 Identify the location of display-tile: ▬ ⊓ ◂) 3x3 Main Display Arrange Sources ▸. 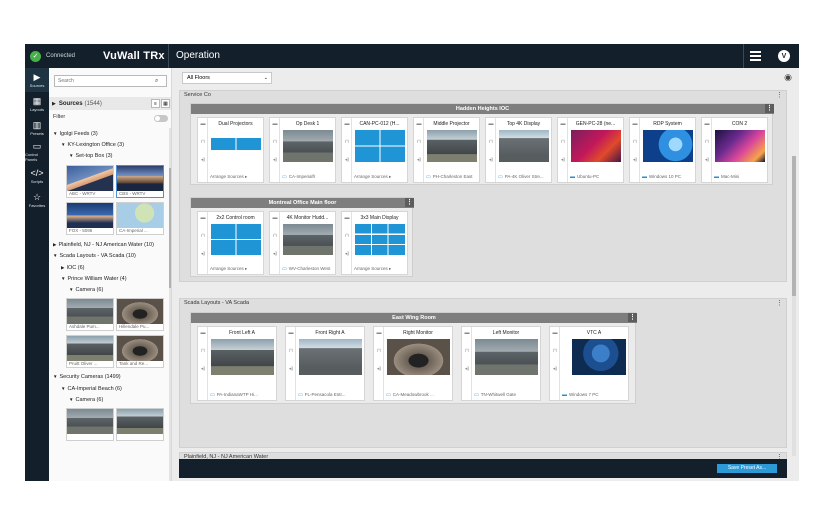
(374, 243).